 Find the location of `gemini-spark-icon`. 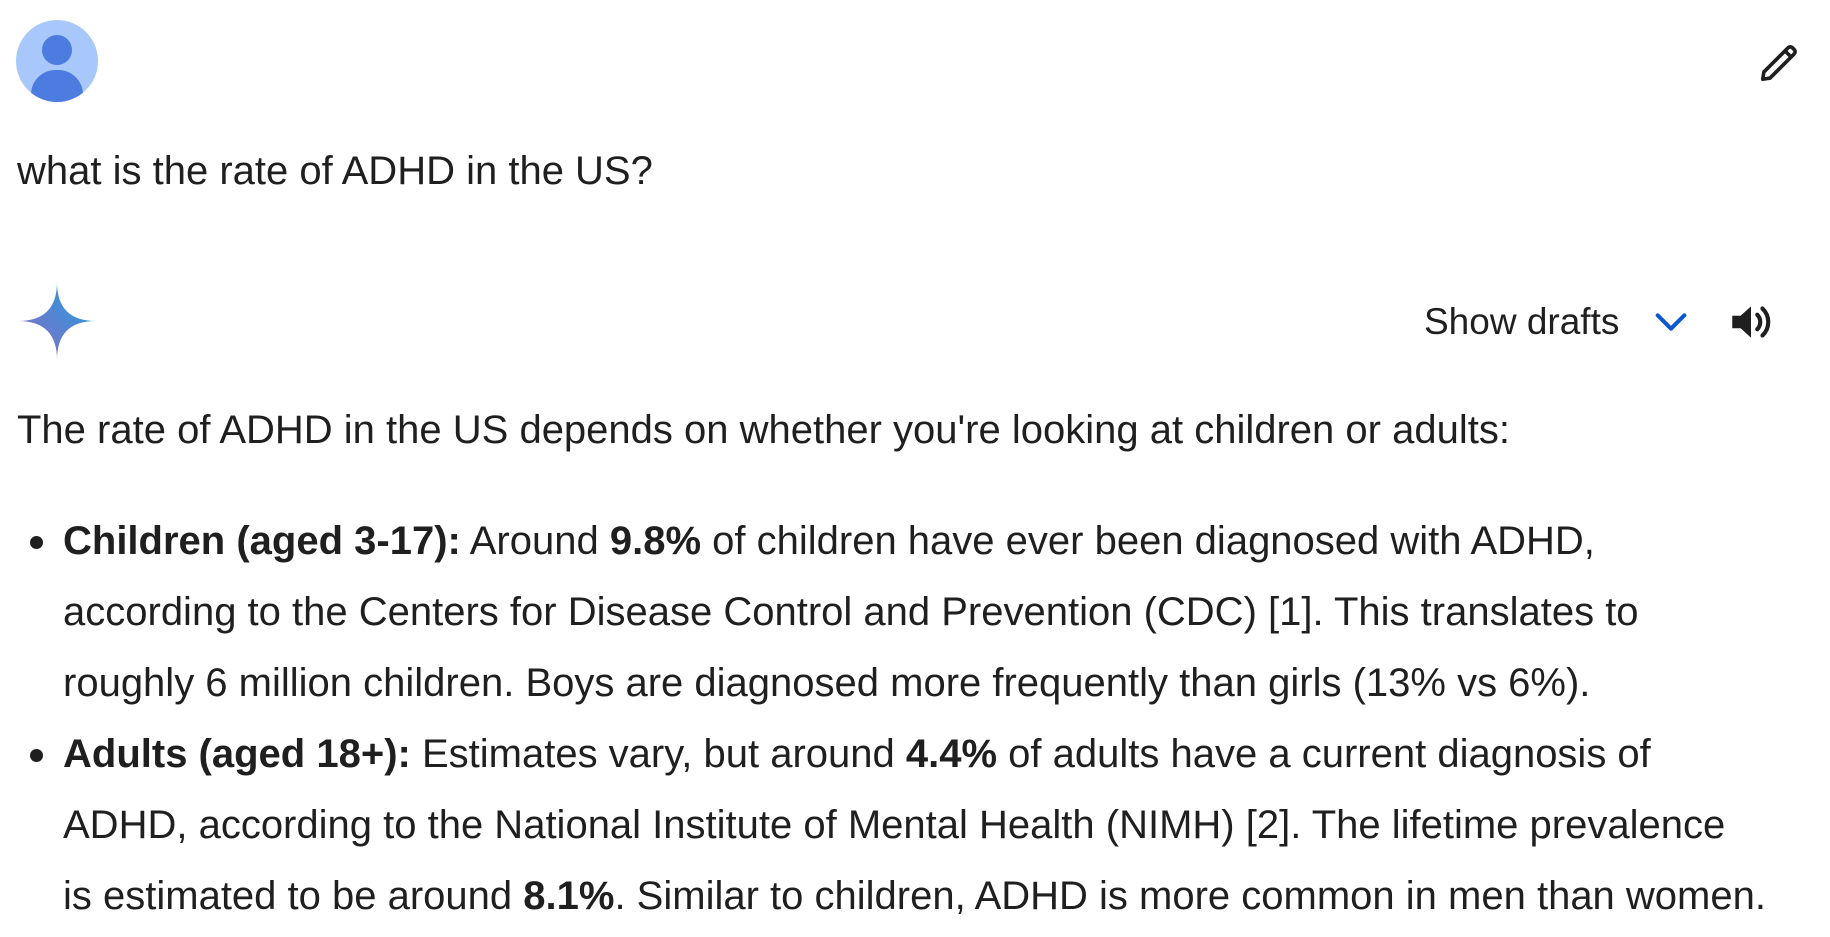

gemini-spark-icon is located at coordinates (57, 321).